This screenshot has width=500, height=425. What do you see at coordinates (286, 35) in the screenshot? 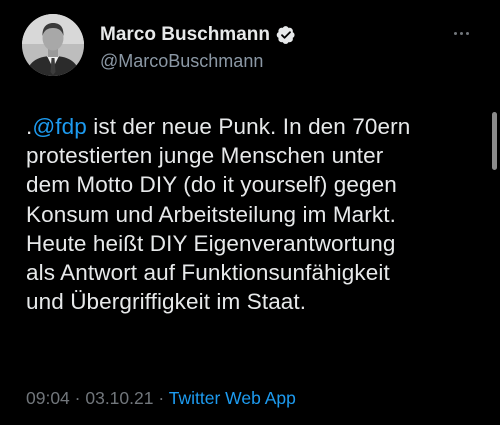
I see `verified-badge-icon` at bounding box center [286, 35].